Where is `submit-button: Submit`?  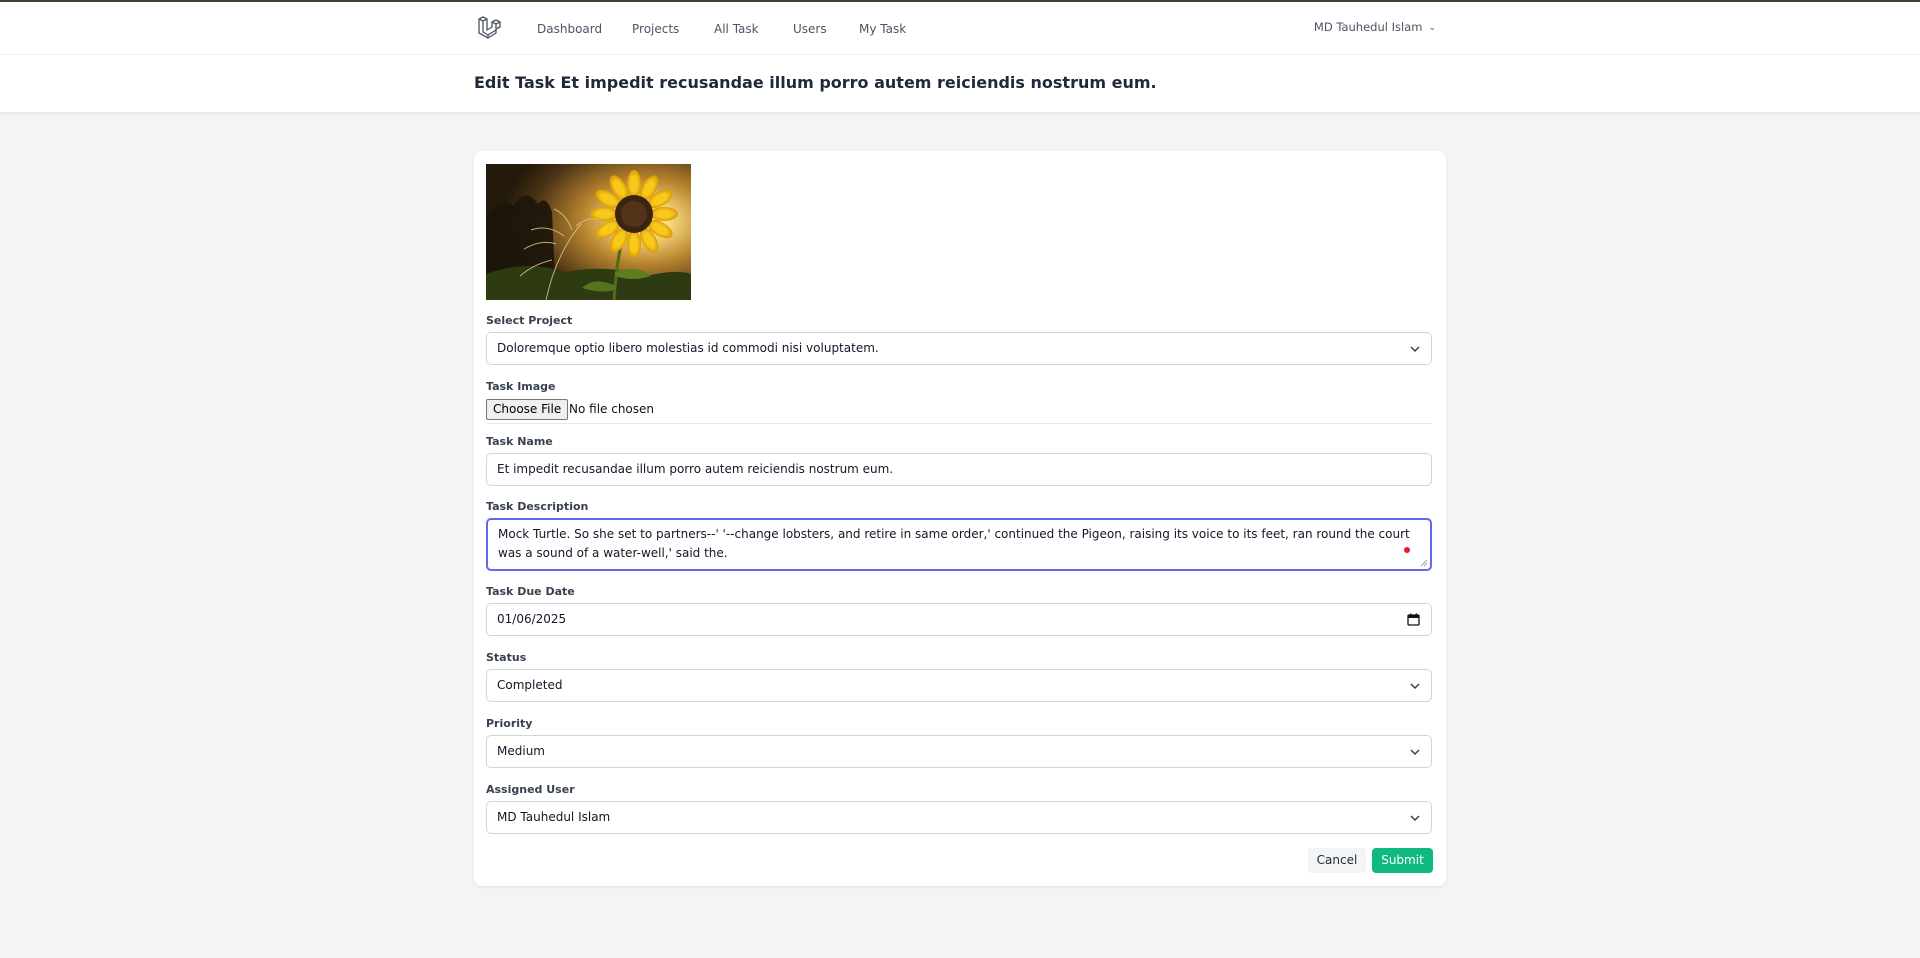 submit-button: Submit is located at coordinates (1402, 860).